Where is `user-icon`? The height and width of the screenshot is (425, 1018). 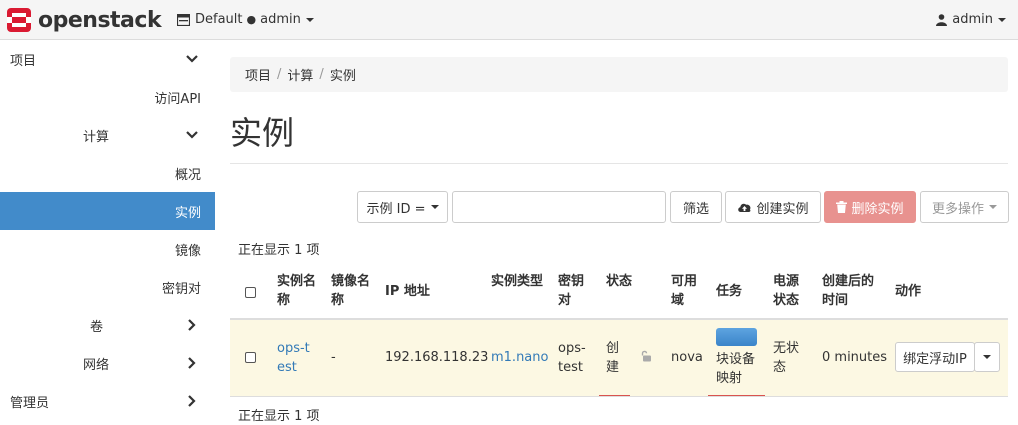
user-icon is located at coordinates (942, 19).